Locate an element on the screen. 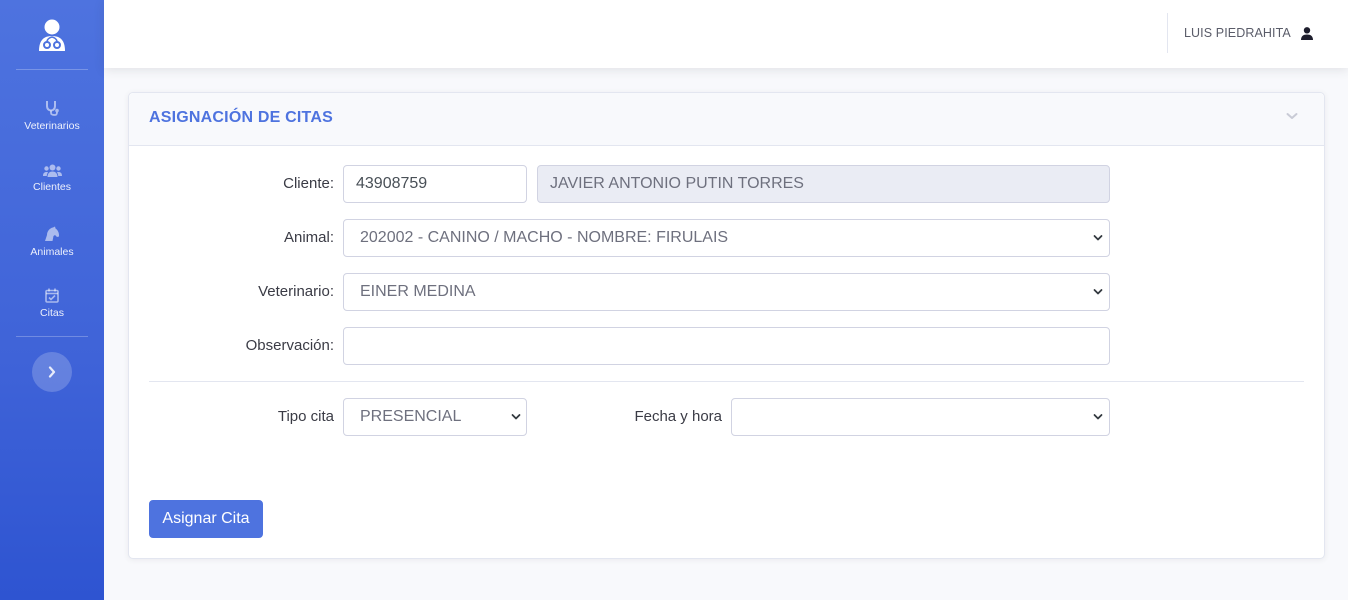 This screenshot has width=1348, height=600. sidebar-item-label: Citas is located at coordinates (52, 313).